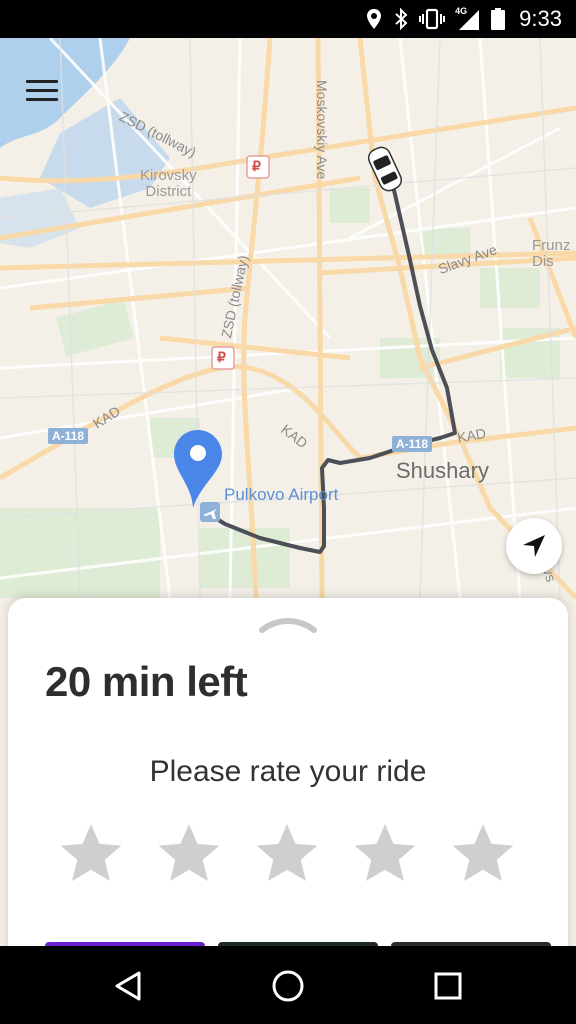 Image resolution: width=576 pixels, height=1024 pixels. What do you see at coordinates (551, 245) in the screenshot?
I see `frunz-line1: Frunz` at bounding box center [551, 245].